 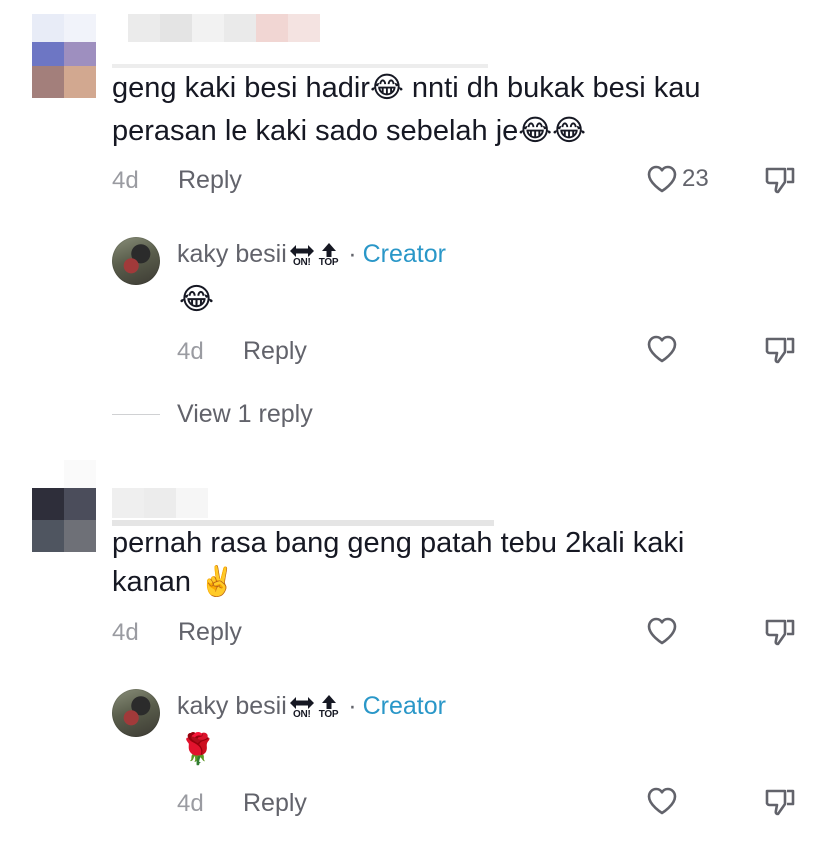 What do you see at coordinates (245, 414) in the screenshot?
I see `view-replies-button: View 1 reply` at bounding box center [245, 414].